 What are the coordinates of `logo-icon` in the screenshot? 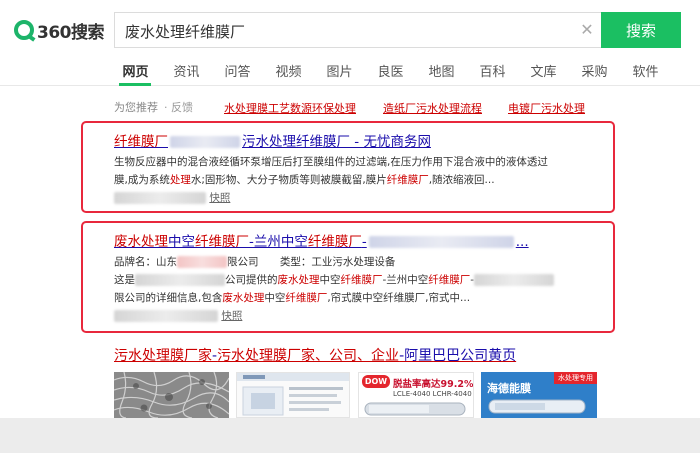 It's located at (24, 30).